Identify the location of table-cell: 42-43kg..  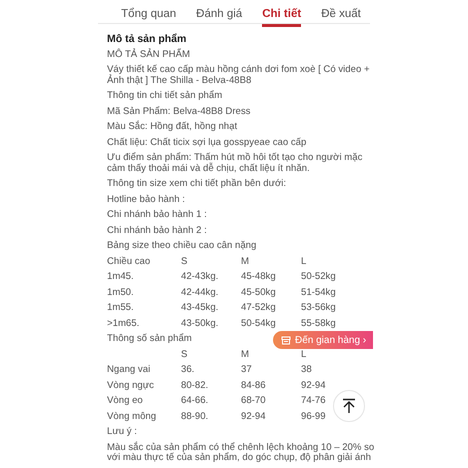
(199, 277).